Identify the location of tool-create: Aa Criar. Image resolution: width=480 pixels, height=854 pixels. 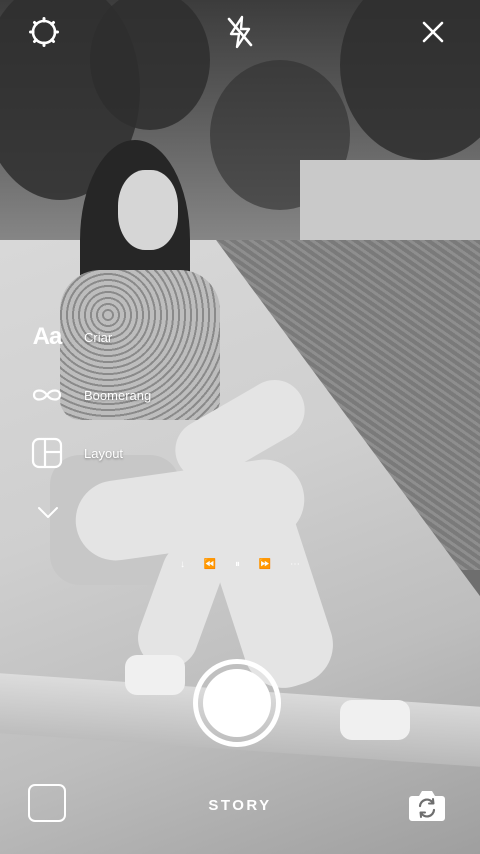
(89, 337).